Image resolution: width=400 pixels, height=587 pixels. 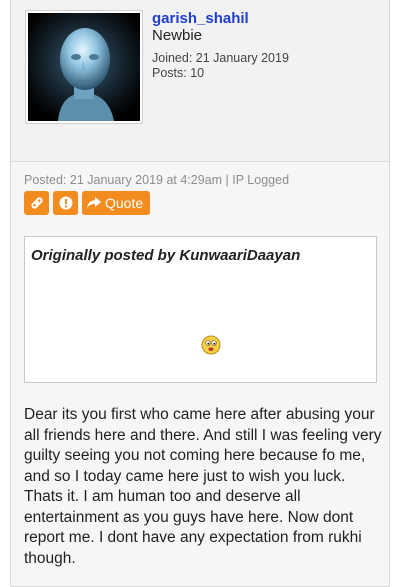 I want to click on quote-header: Originally posted by KunwaariDaayan, so click(x=166, y=255).